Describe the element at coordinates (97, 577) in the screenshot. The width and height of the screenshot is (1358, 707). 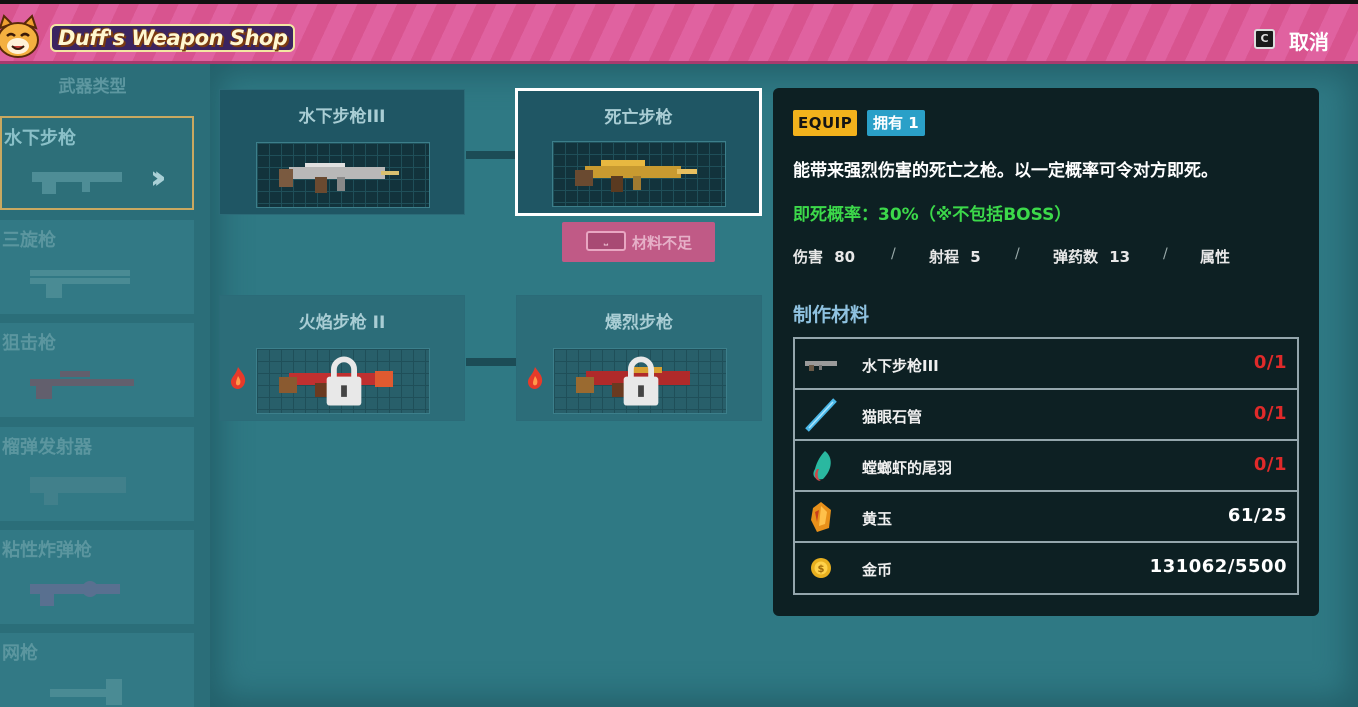
I see `sidebar-item-sticky-bomb-gun: 粘性炸弹枪` at that location.